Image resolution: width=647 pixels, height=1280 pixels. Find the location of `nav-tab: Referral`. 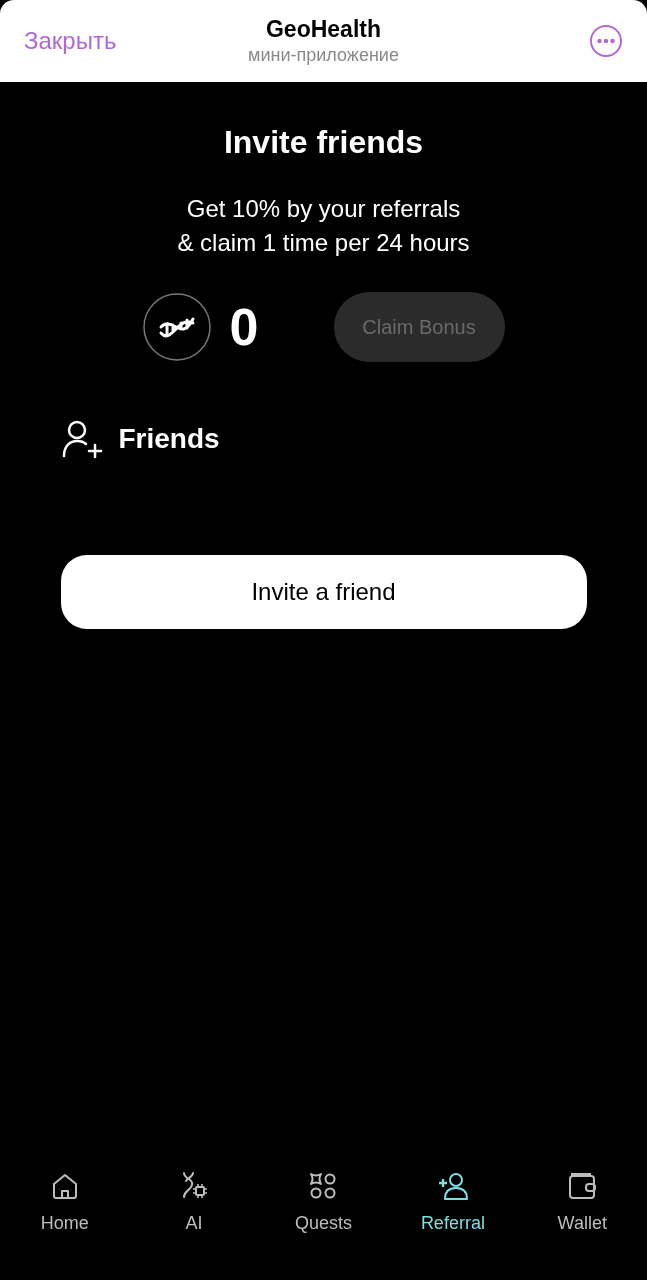

nav-tab: Referral is located at coordinates (452, 1223).